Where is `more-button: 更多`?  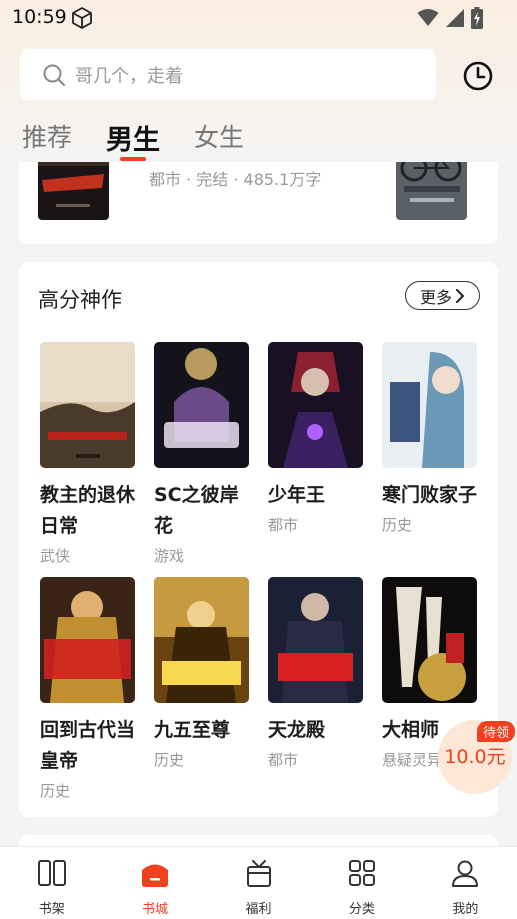 more-button: 更多 is located at coordinates (442, 295).